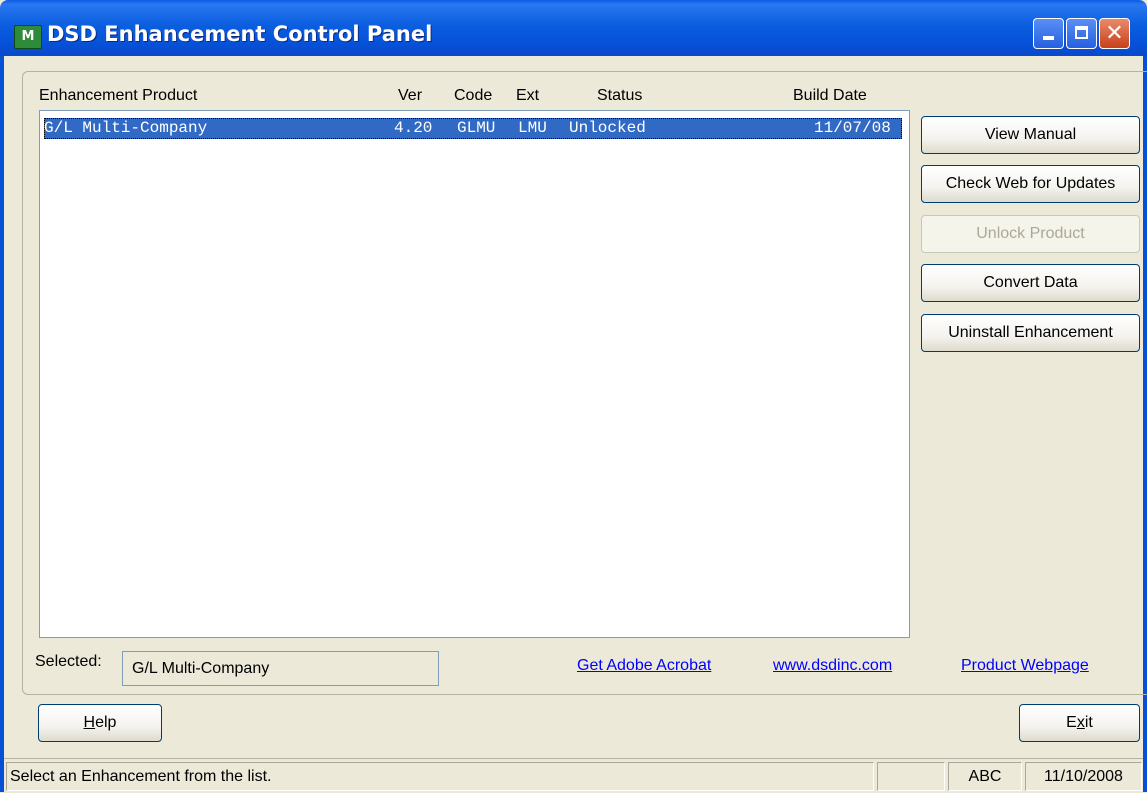  What do you see at coordinates (28, 37) in the screenshot?
I see `app-m-icon: M` at bounding box center [28, 37].